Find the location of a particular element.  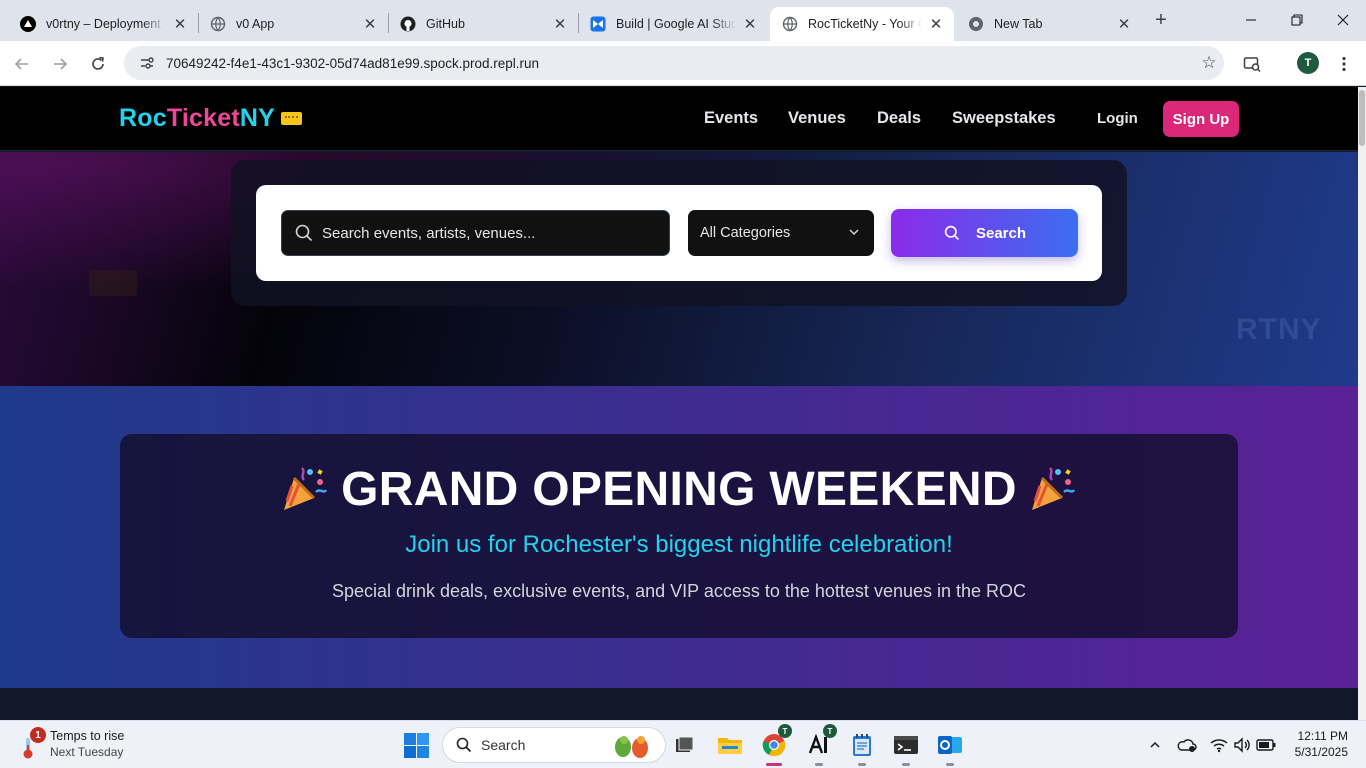

tab-title: New Tab is located at coordinates (1018, 24).